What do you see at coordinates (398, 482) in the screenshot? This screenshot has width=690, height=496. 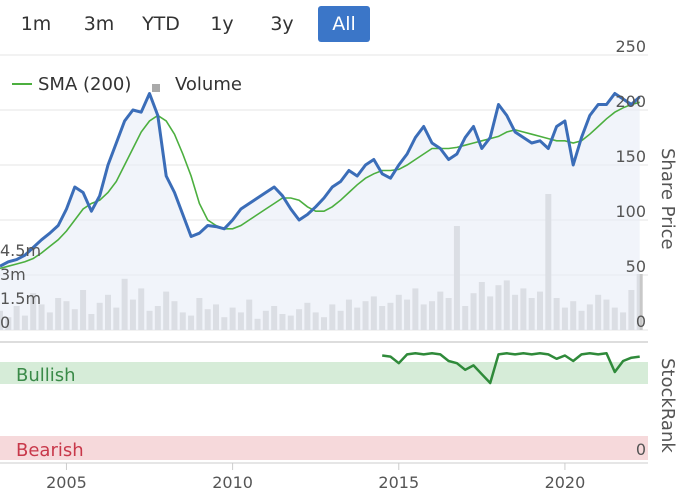 I see `x-tick-label: 2015` at bounding box center [398, 482].